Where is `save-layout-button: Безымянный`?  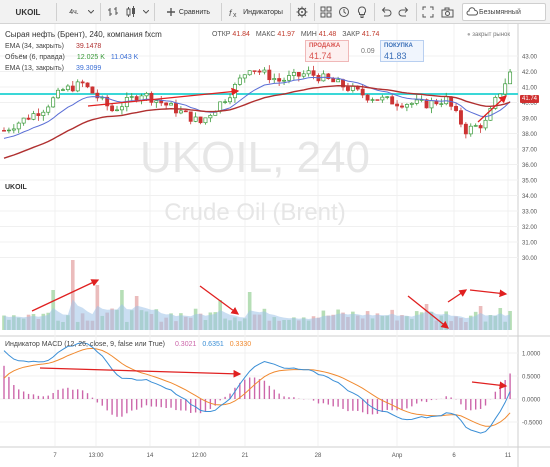
save-layout-button: Безымянный is located at coordinates (504, 12).